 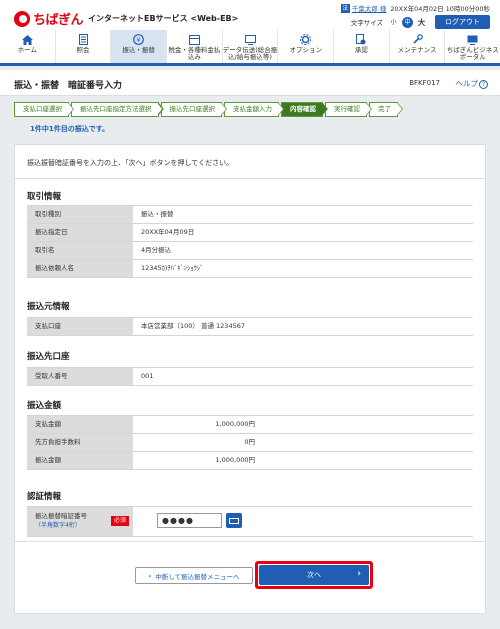 I want to click on nav-item-option: オプション, so click(x=306, y=46).